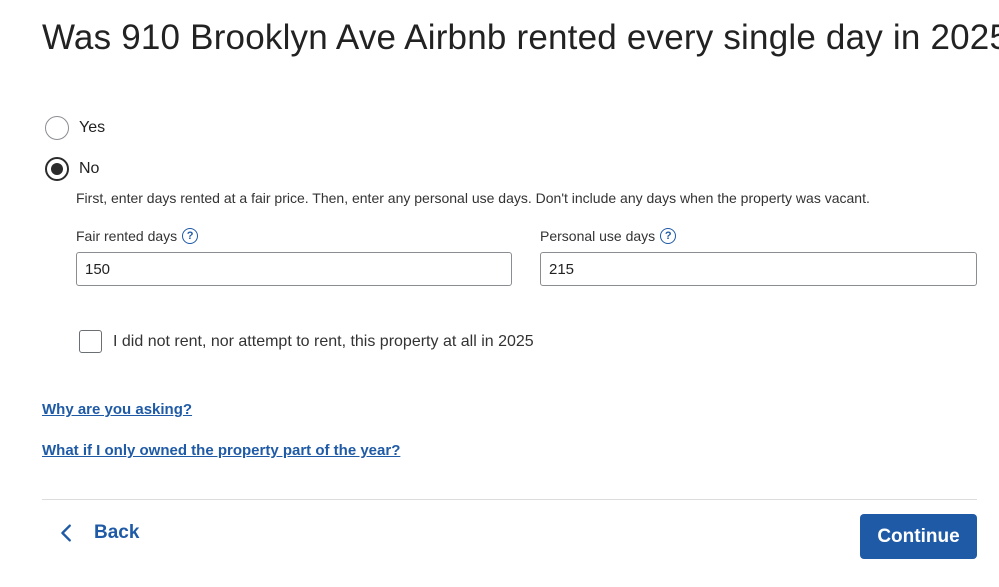  Describe the element at coordinates (509, 499) in the screenshot. I see `footer-divider` at that location.